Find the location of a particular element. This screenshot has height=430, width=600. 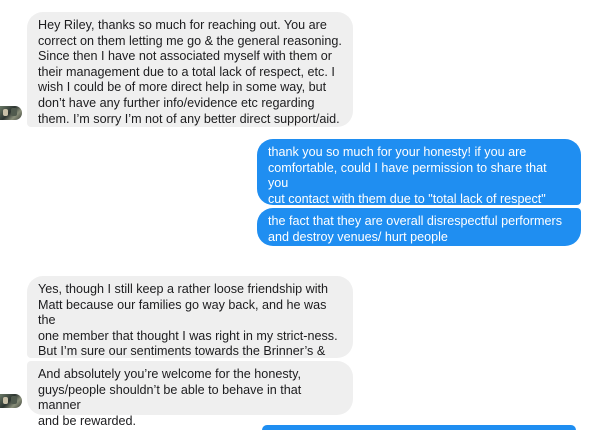

outgoing-message is located at coordinates (419, 427).